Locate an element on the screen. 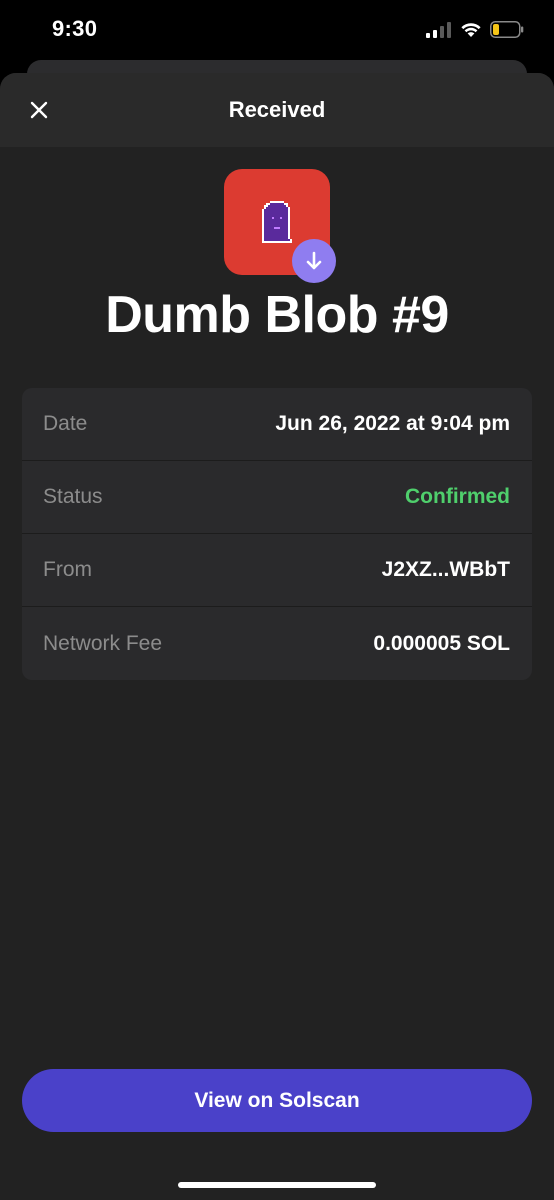 The height and width of the screenshot is (1200, 554). sheet-header: Received is located at coordinates (277, 110).